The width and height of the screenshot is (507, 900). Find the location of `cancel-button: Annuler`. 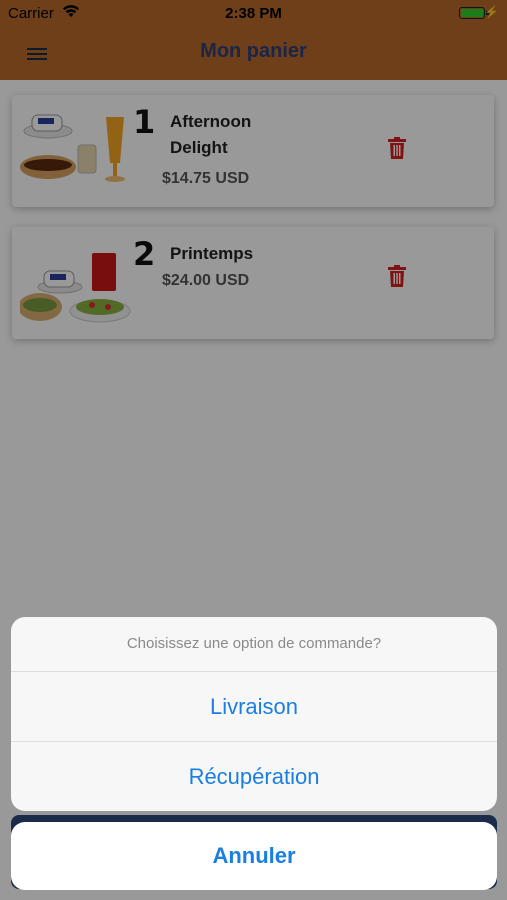

cancel-button: Annuler is located at coordinates (254, 856).